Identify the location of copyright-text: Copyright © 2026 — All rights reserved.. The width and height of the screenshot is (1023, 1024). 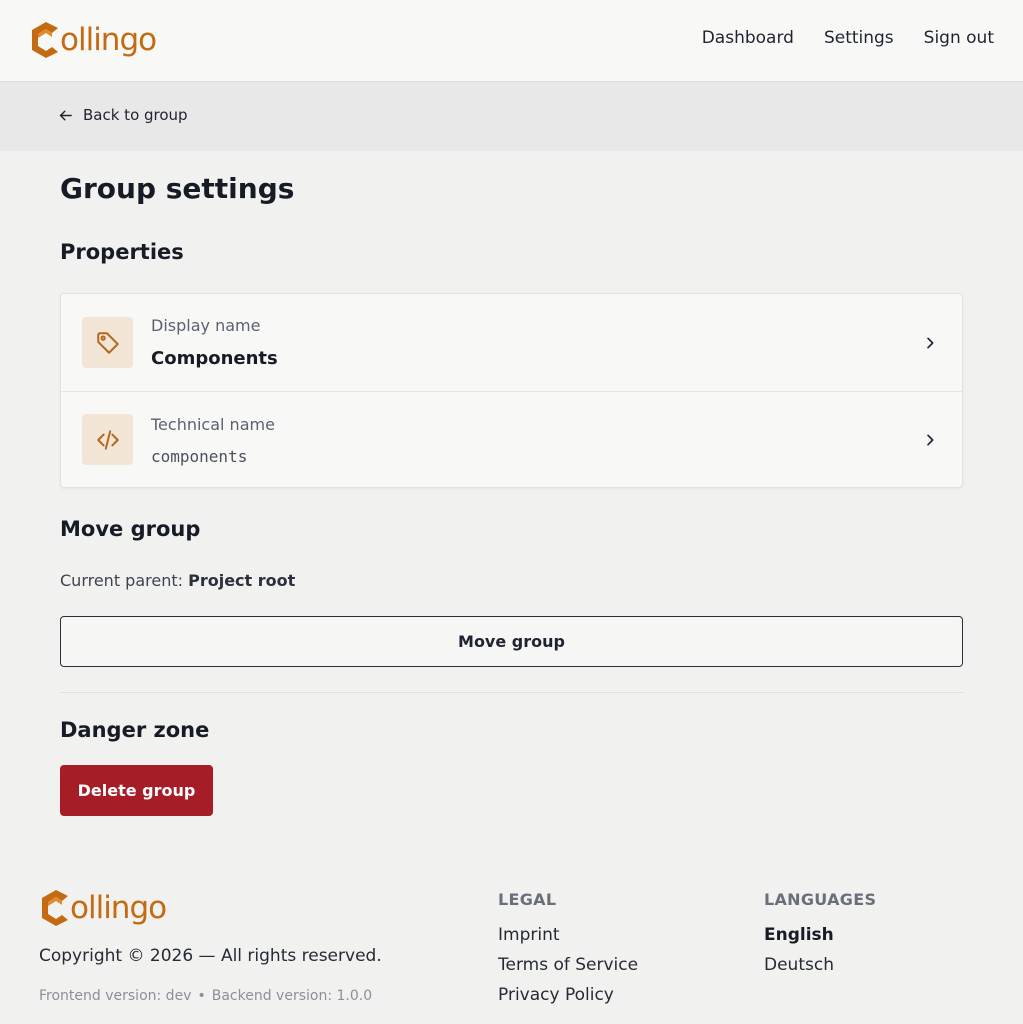
(210, 956).